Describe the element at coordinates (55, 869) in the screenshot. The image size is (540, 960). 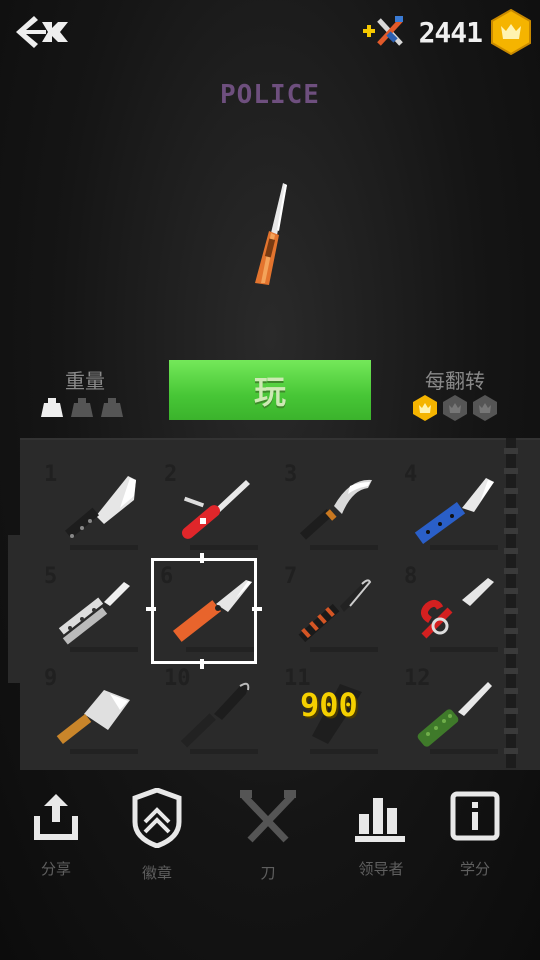
I see `nav-share-label: 分享` at that location.